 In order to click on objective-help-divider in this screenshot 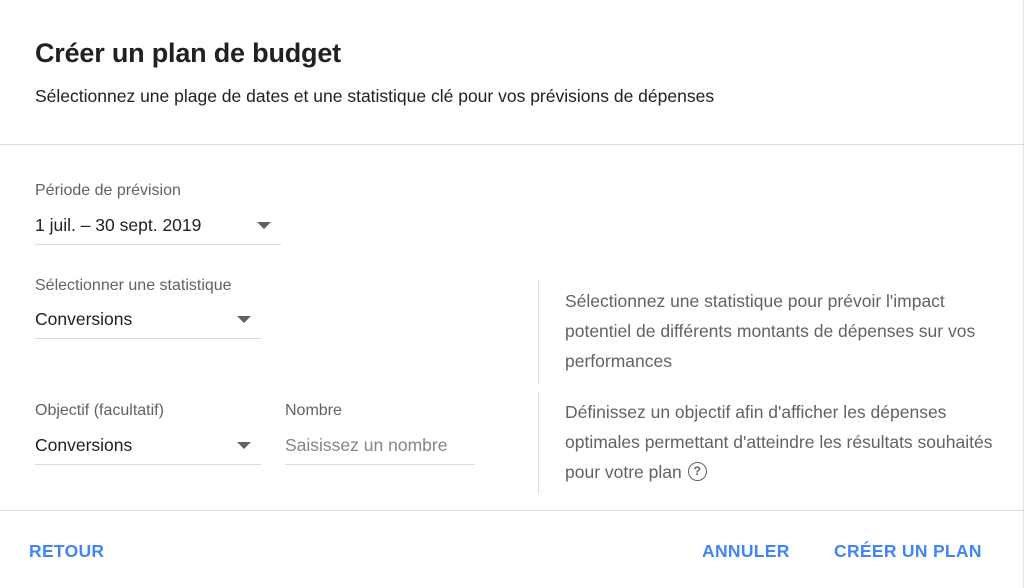, I will do `click(538, 442)`.